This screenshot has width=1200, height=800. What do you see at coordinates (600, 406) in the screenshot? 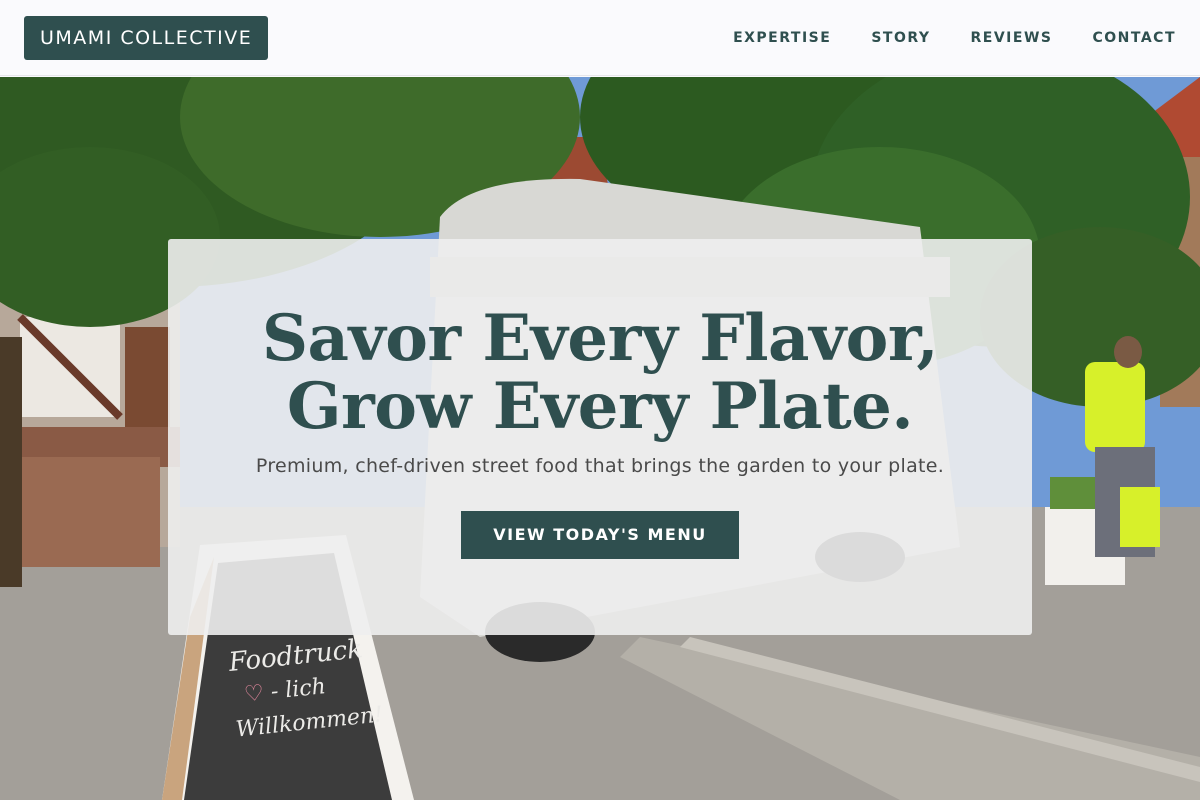
I see `headline-line-2: Grow Every Plate.` at bounding box center [600, 406].